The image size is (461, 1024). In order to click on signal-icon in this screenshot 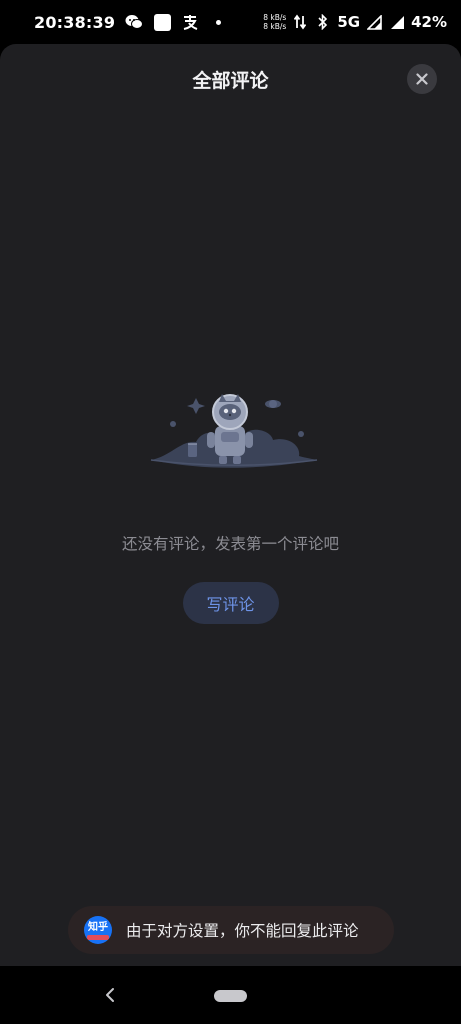, I will do `click(374, 22)`.